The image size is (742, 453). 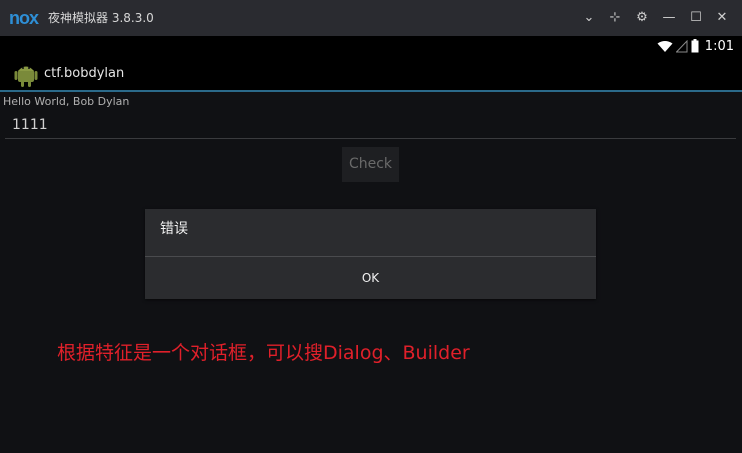 I want to click on android-app-icon, so click(x=26, y=76).